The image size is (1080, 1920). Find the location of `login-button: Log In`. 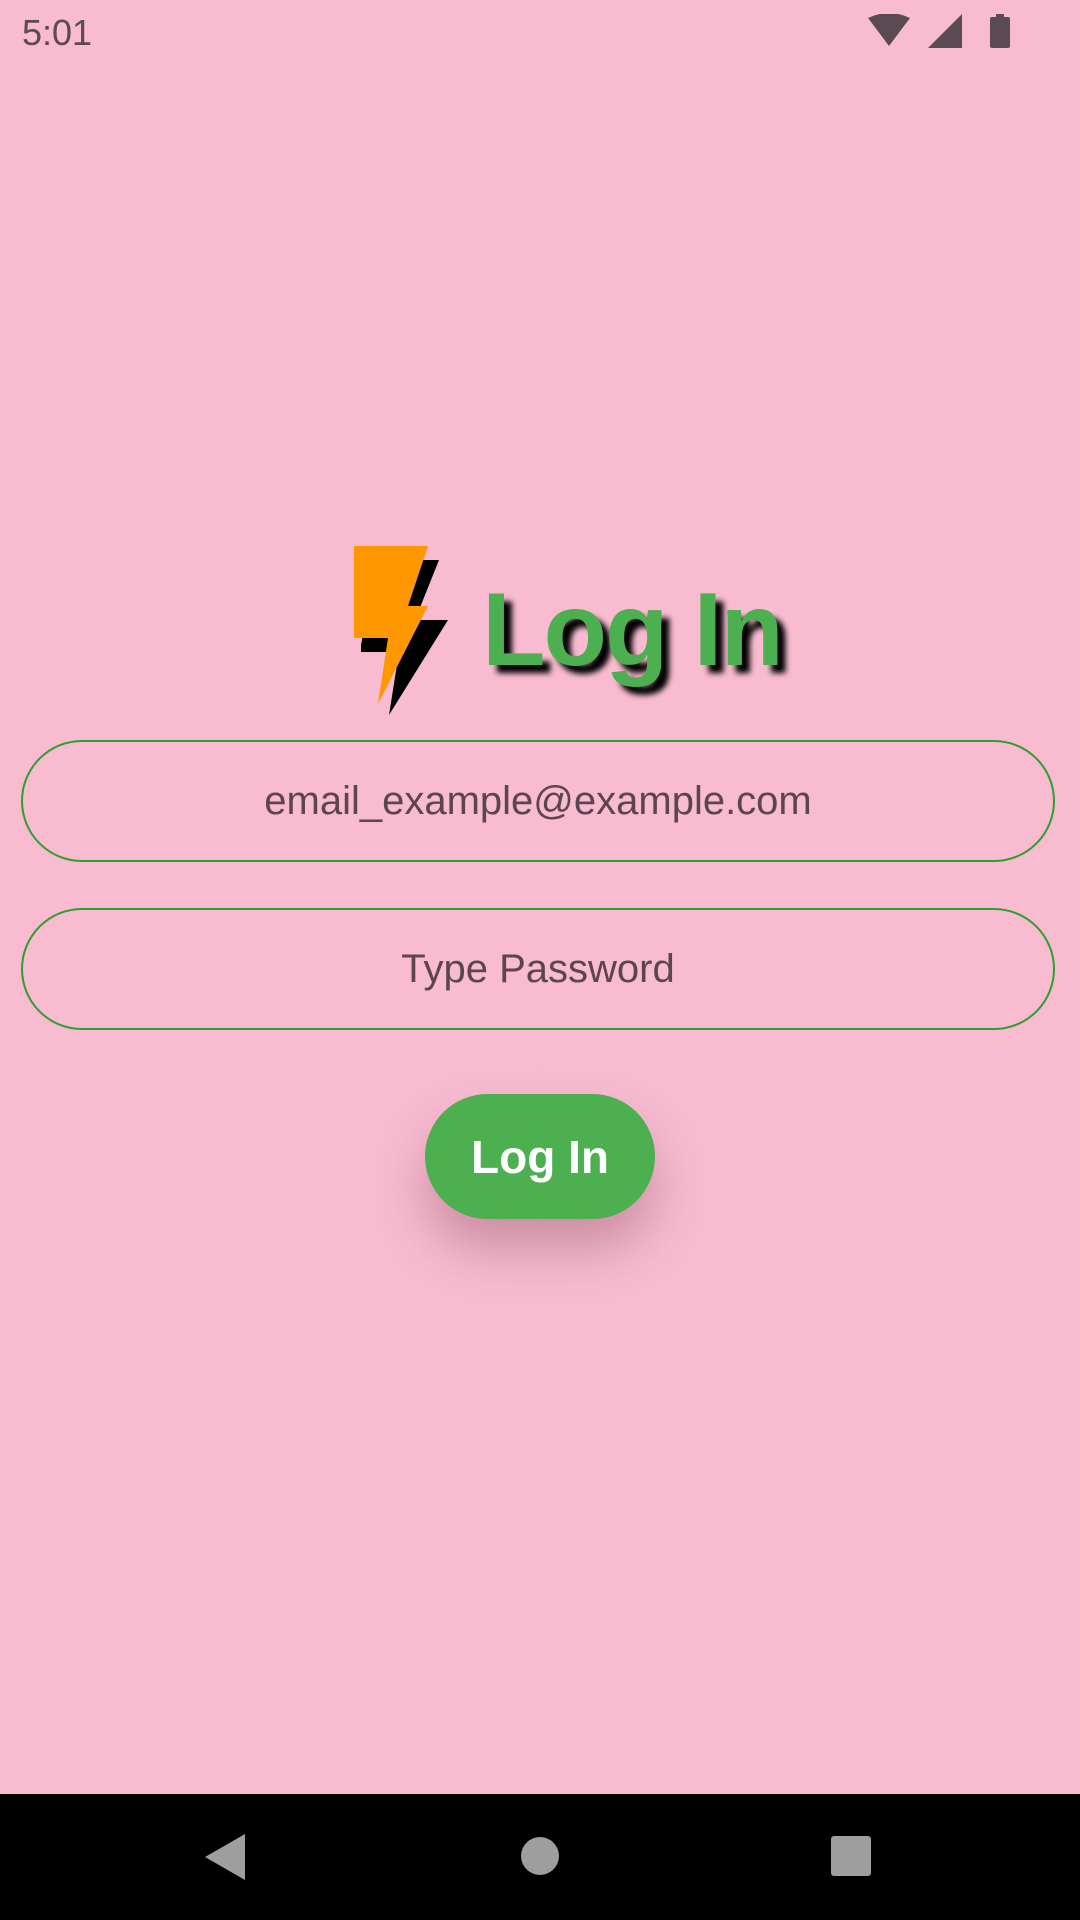

login-button: Log In is located at coordinates (540, 1156).